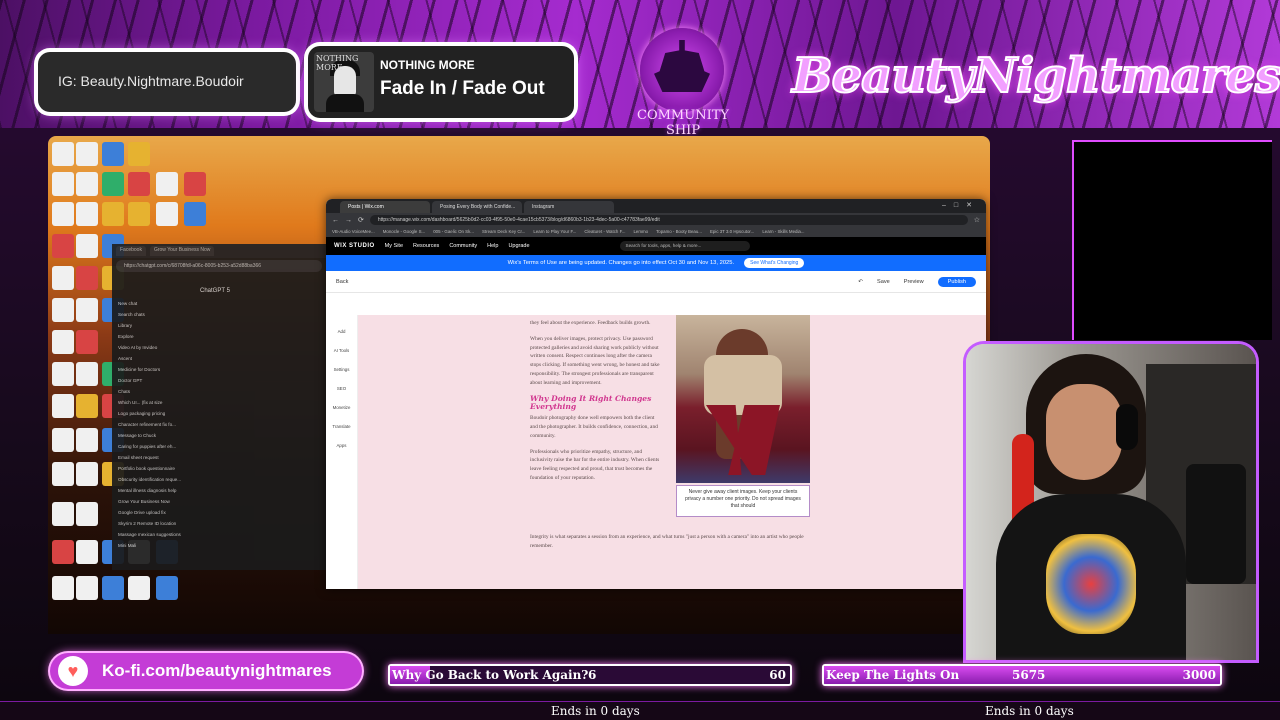  Describe the element at coordinates (341, 426) in the screenshot. I see `rail-translate: Translate` at that location.